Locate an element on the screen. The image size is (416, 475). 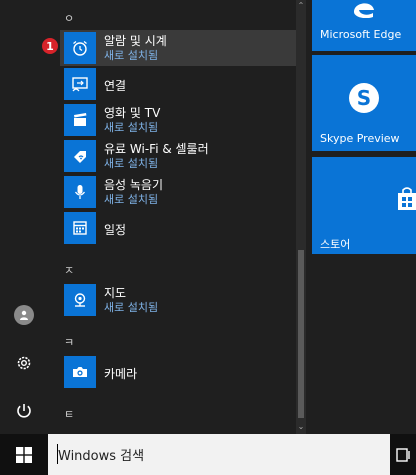
tile-store: 스토어 is located at coordinates (364, 205).